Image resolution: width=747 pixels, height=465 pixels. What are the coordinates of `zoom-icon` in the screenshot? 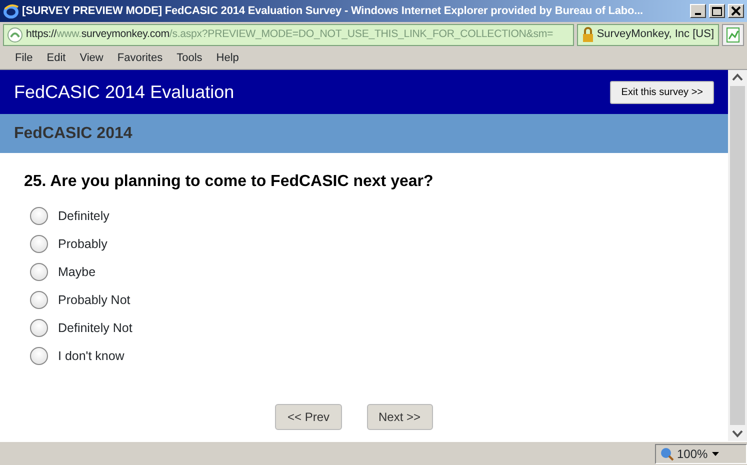 It's located at (667, 453).